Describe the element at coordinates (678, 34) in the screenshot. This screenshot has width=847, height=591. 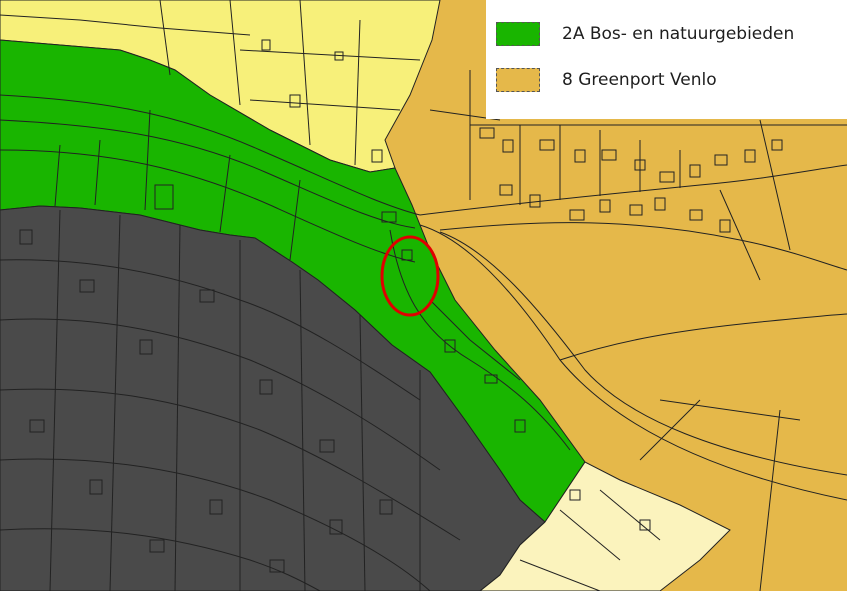
I see `legend-label: 2A Bos- en natuurgebieden` at that location.